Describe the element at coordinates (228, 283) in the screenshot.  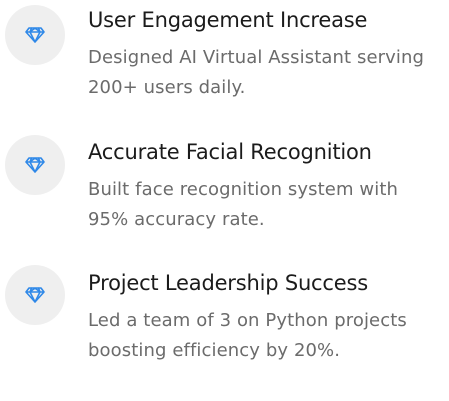
I see `achievement-title: Project Leadership Success` at that location.